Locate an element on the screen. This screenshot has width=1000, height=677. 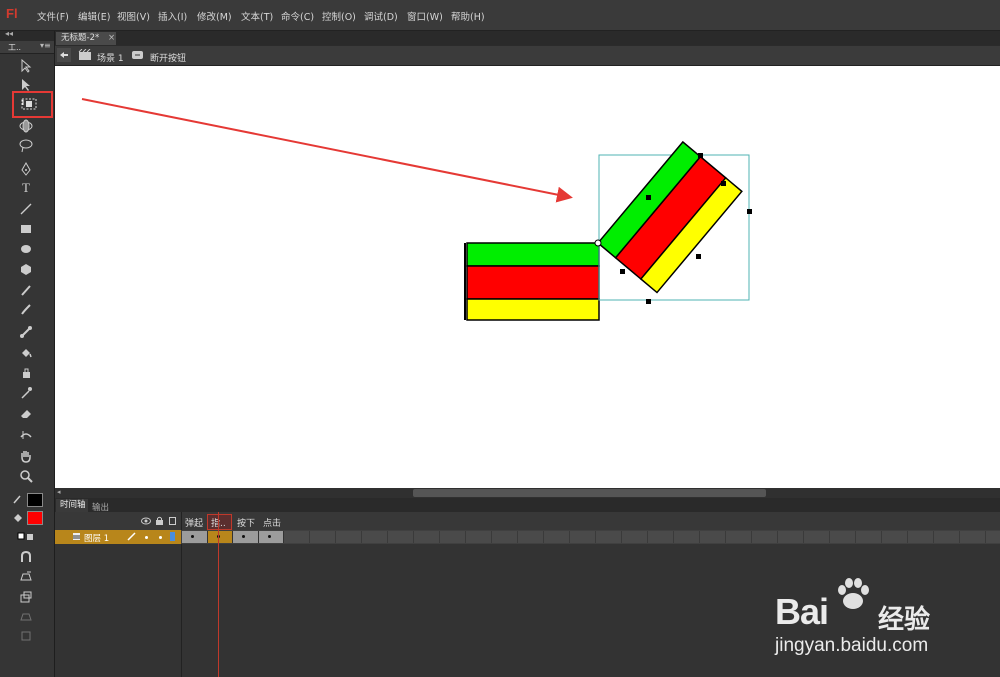
layer-name: 图层 1 is located at coordinates (97, 539).